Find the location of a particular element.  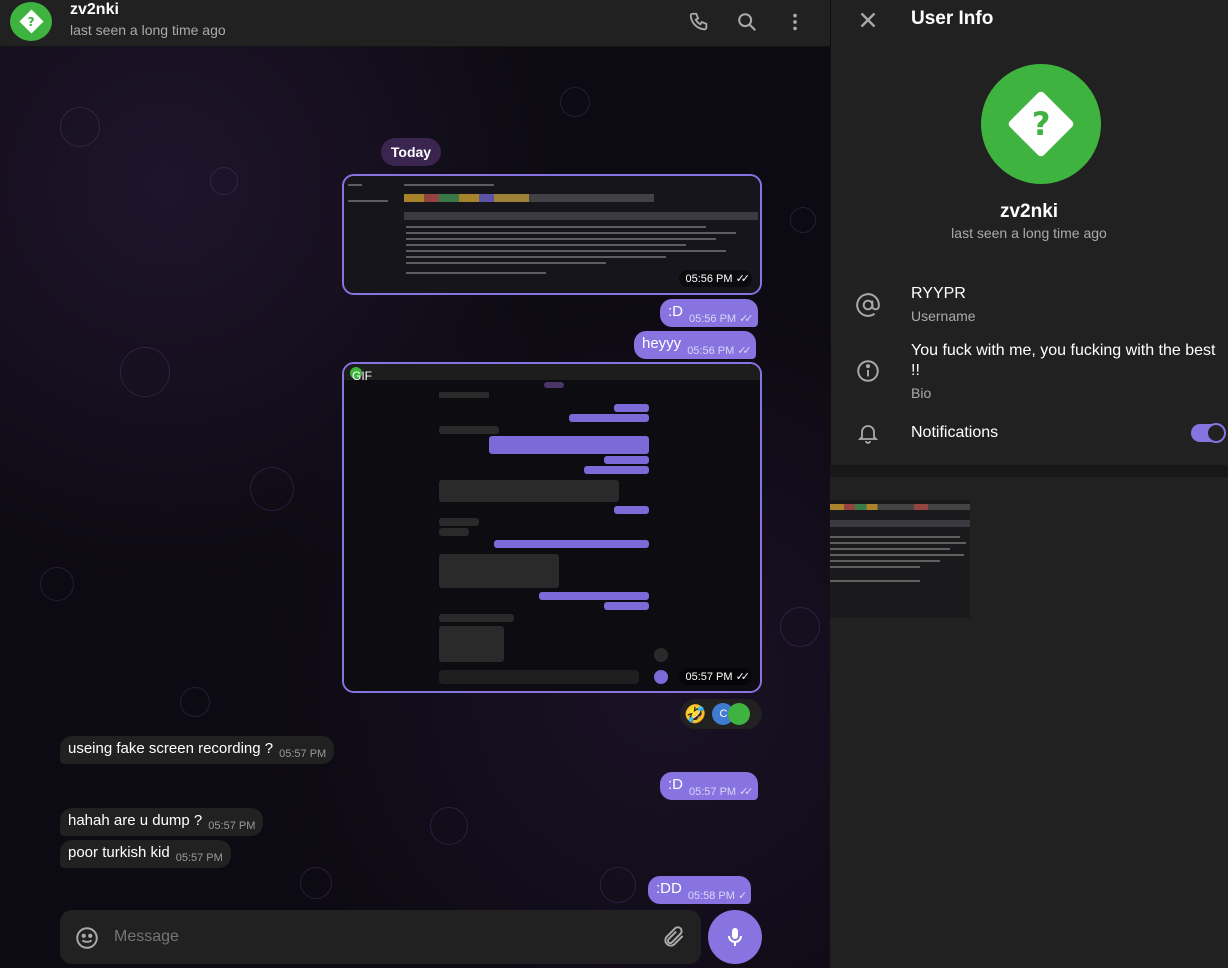

message-input is located at coordinates (379, 937).